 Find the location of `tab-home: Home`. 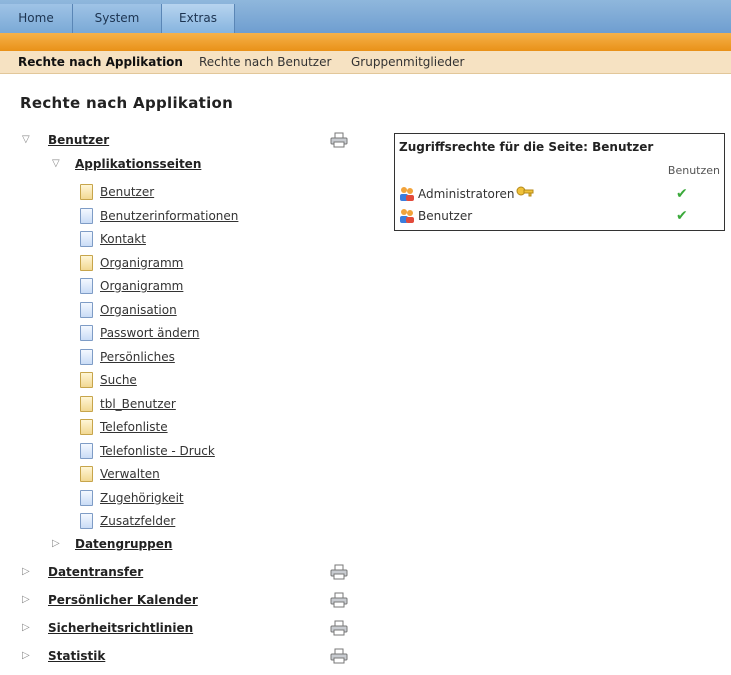

tab-home: Home is located at coordinates (36, 18).